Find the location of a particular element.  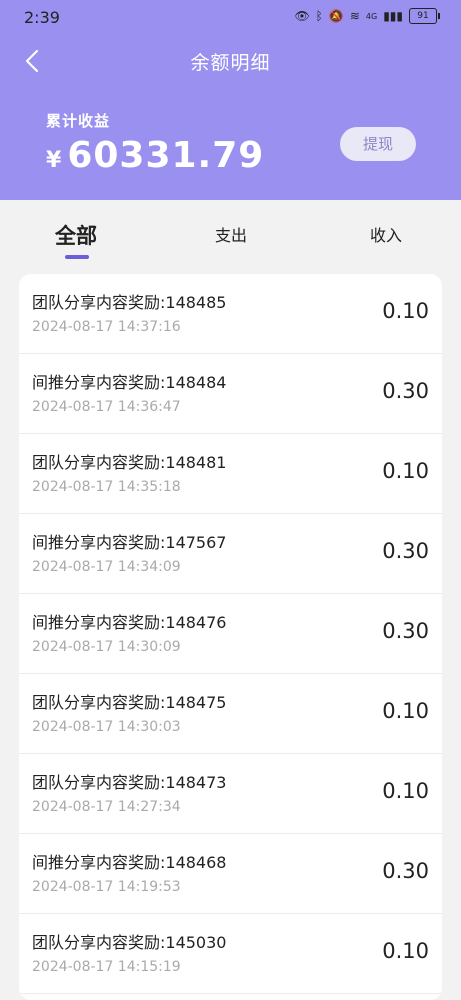

currency-symbol: ¥ is located at coordinates (54, 160).